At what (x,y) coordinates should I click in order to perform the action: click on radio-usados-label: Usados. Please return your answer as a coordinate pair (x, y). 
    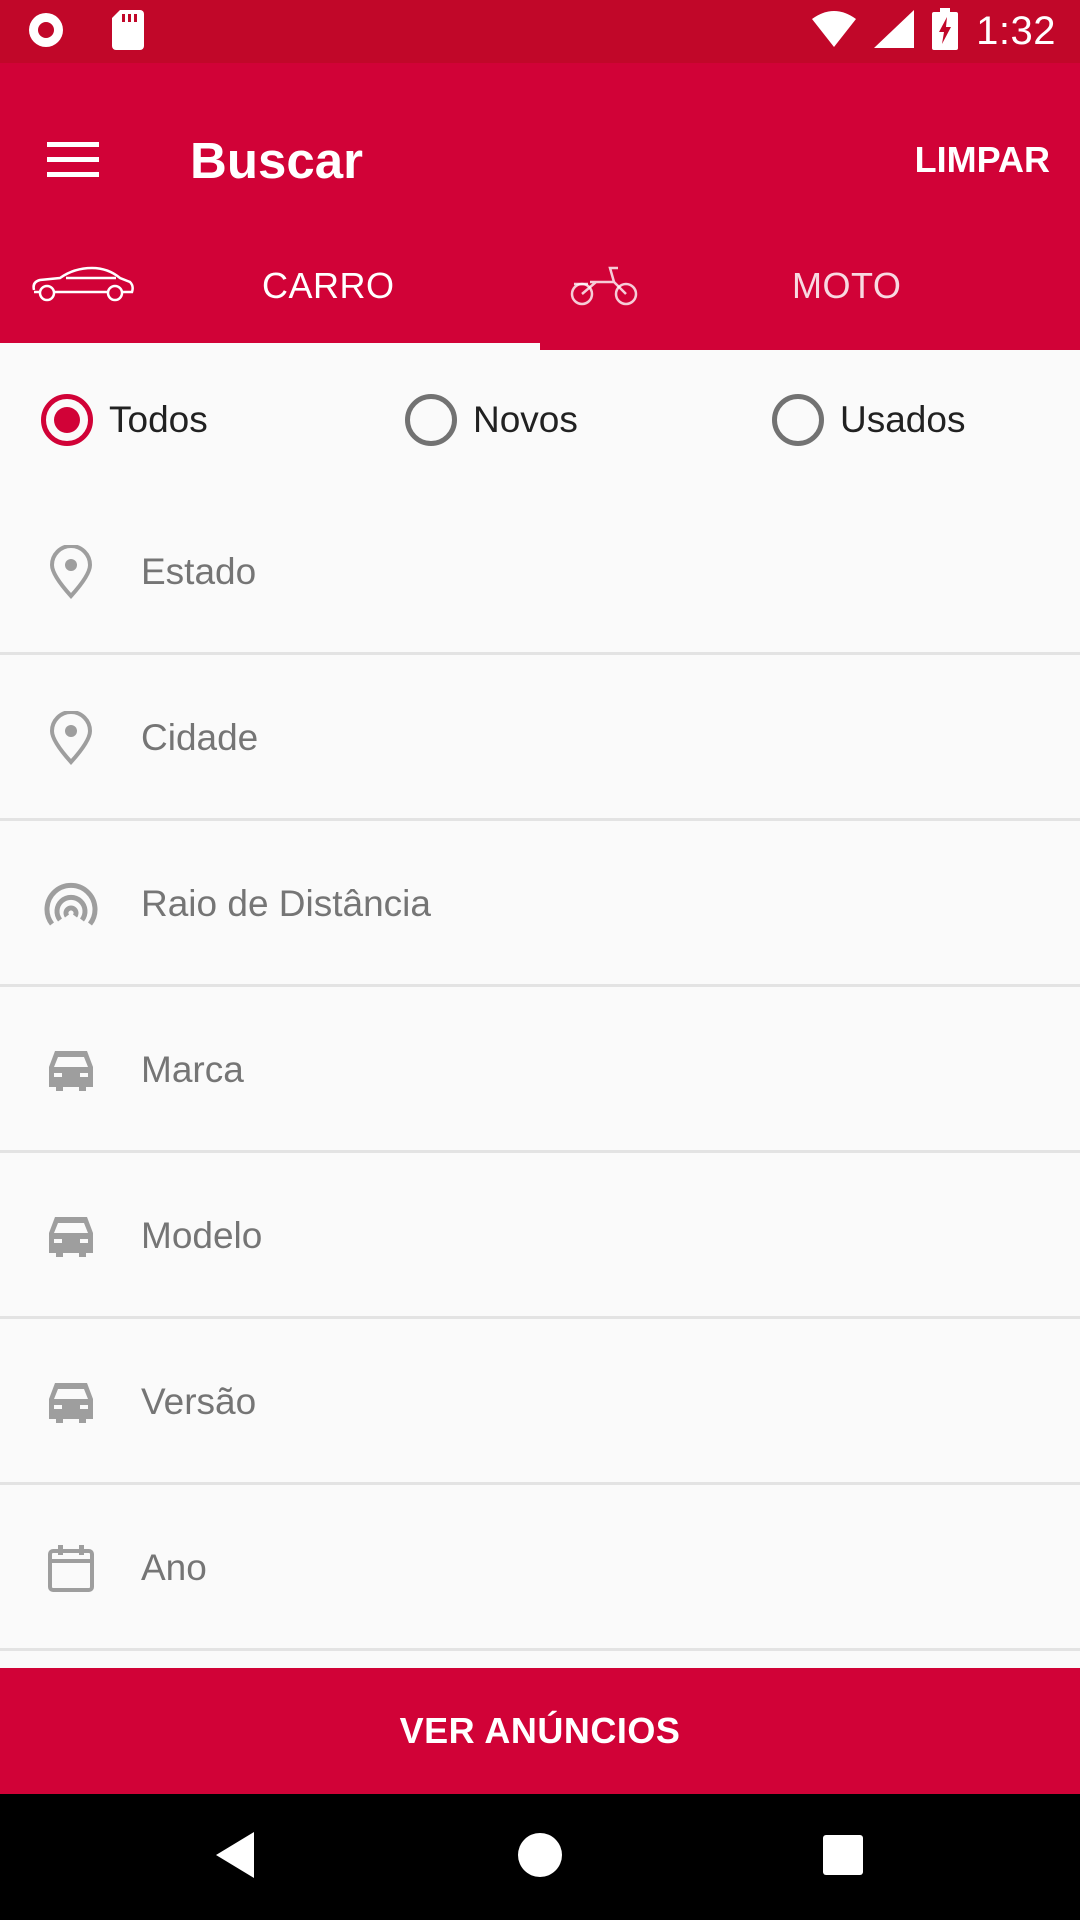
    Looking at the image, I should click on (903, 419).